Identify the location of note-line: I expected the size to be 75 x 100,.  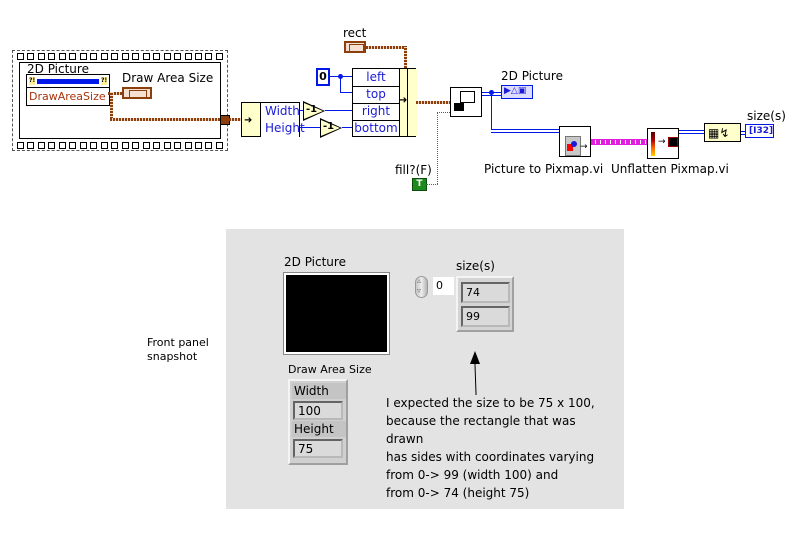
(490, 403).